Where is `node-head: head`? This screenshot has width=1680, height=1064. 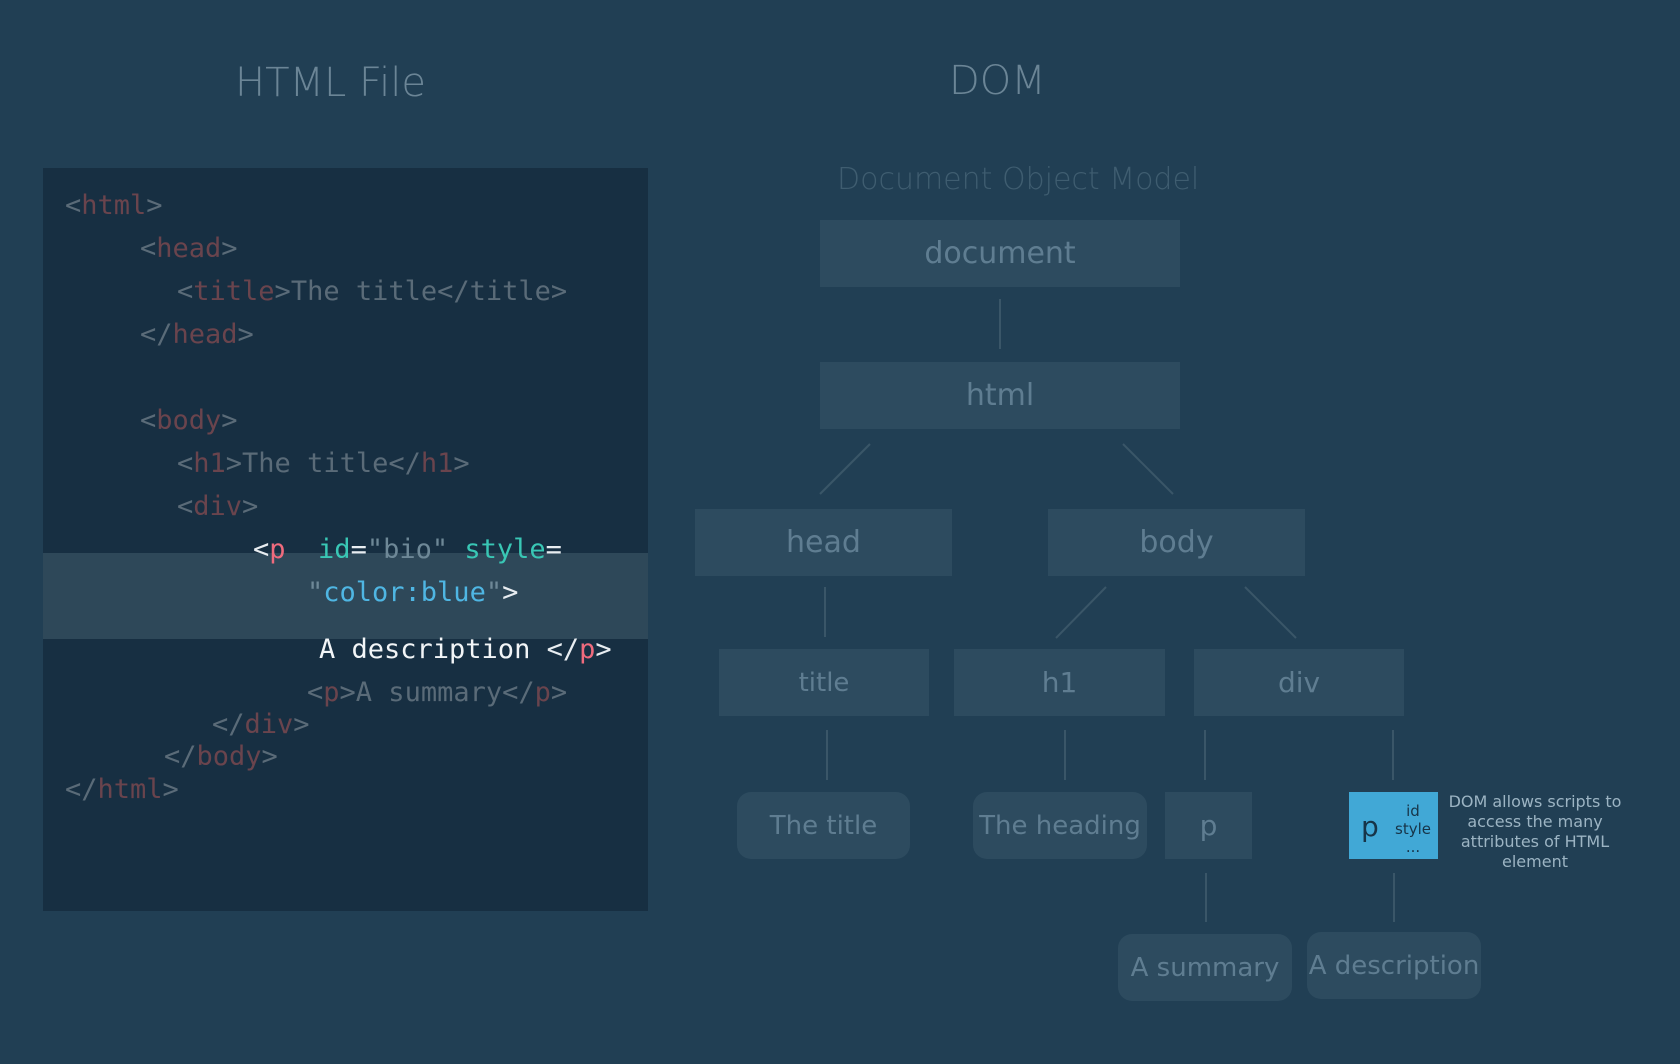
node-head: head is located at coordinates (823, 542).